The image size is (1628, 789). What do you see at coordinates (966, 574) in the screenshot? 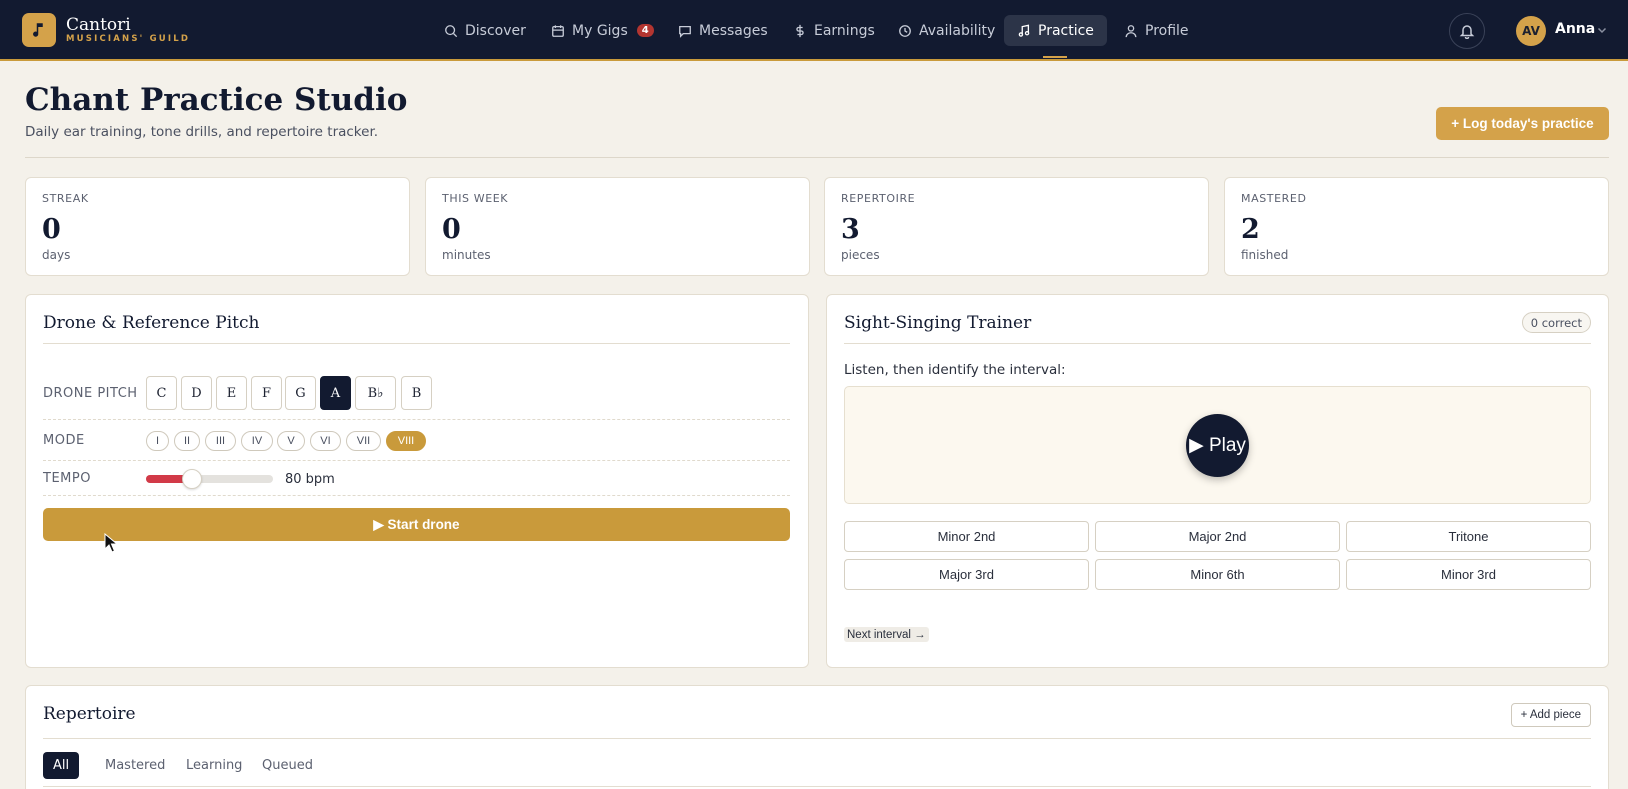
I see `interval-option-major-3rd: Major 3rd` at bounding box center [966, 574].